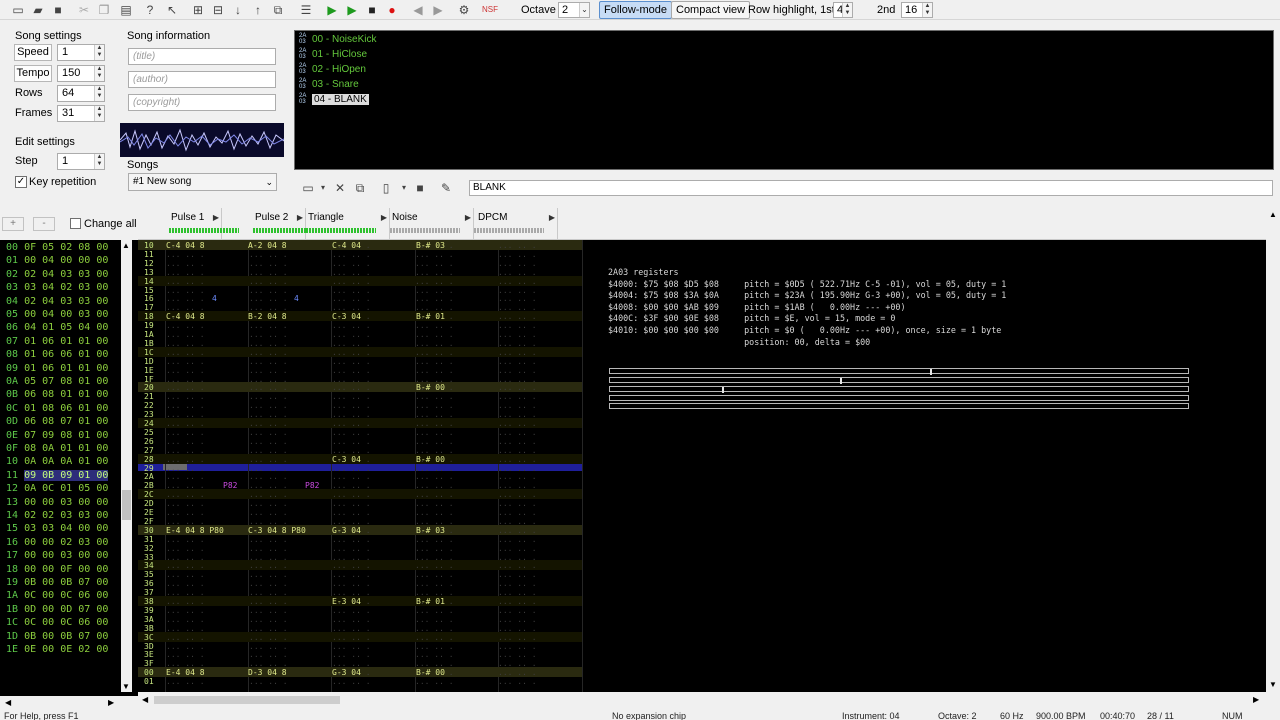 This screenshot has width=1280, height=720. I want to click on edit-instrument-icon: ✎, so click(446, 188).